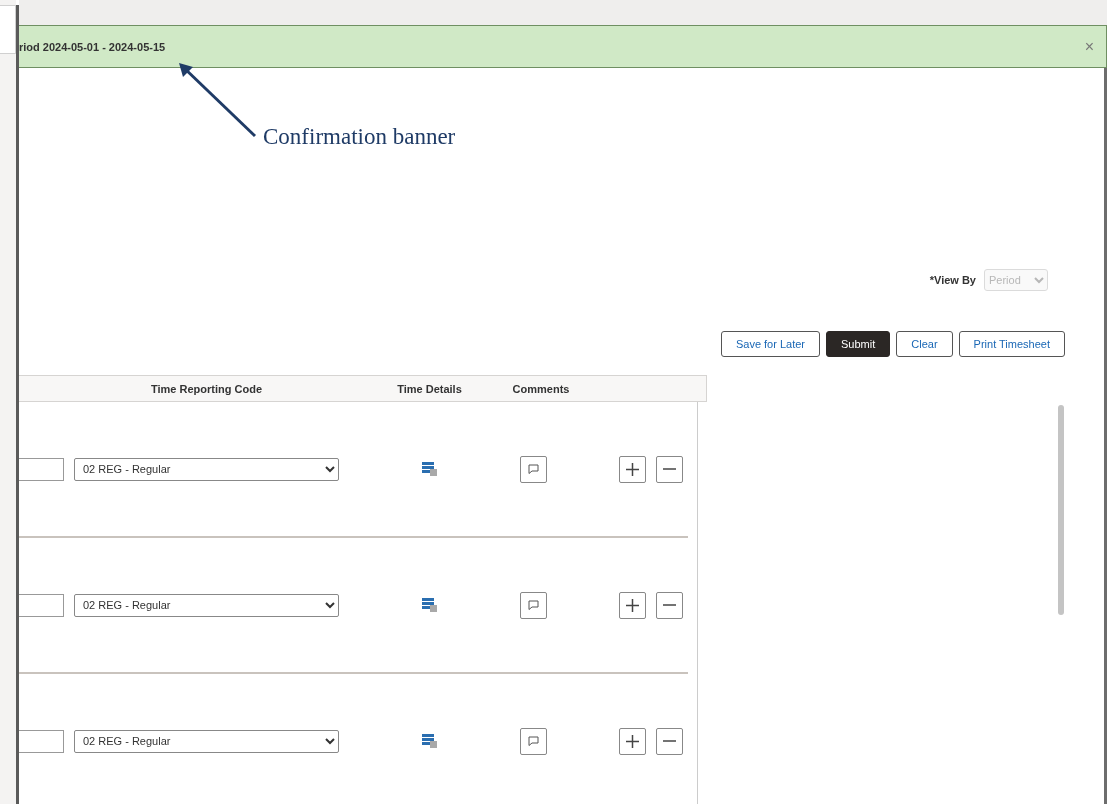 The width and height of the screenshot is (1107, 804). I want to click on action-button: Clear, so click(924, 344).